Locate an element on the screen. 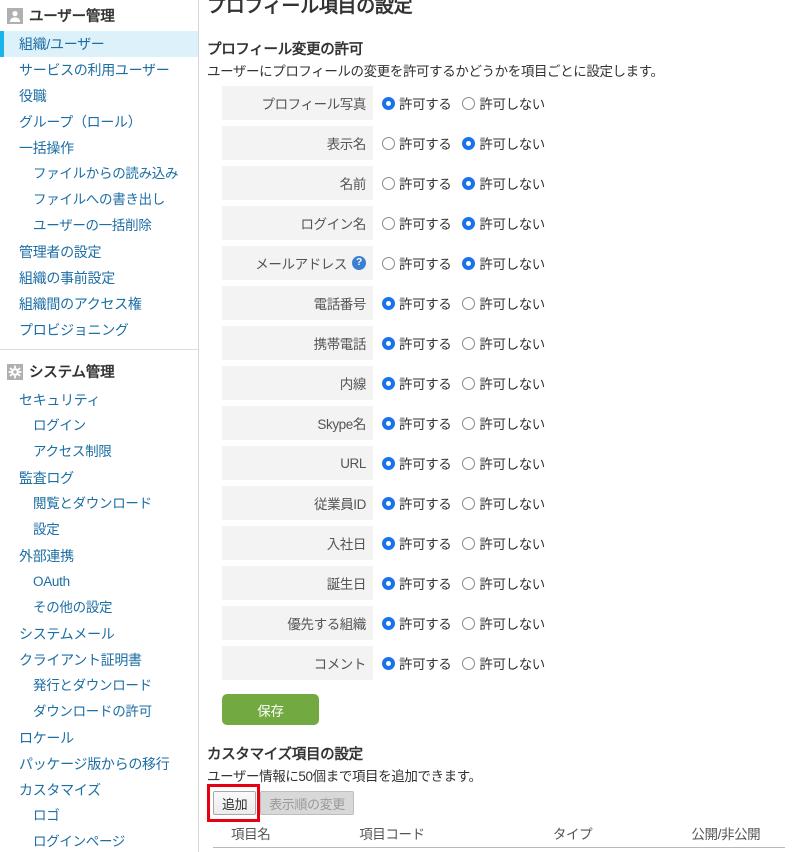 Image resolution: width=800 pixels, height=852 pixels. sidebar-item: カスタマイズ is located at coordinates (99, 790).